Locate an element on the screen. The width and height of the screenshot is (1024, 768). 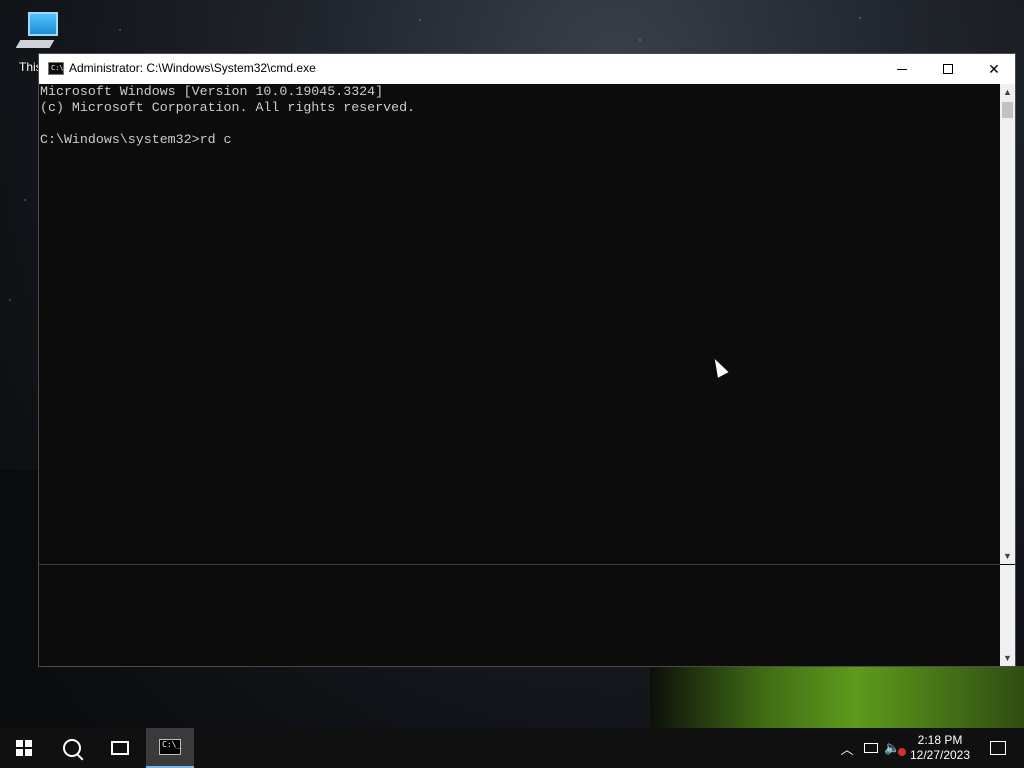
task-view-icon is located at coordinates (120, 748).